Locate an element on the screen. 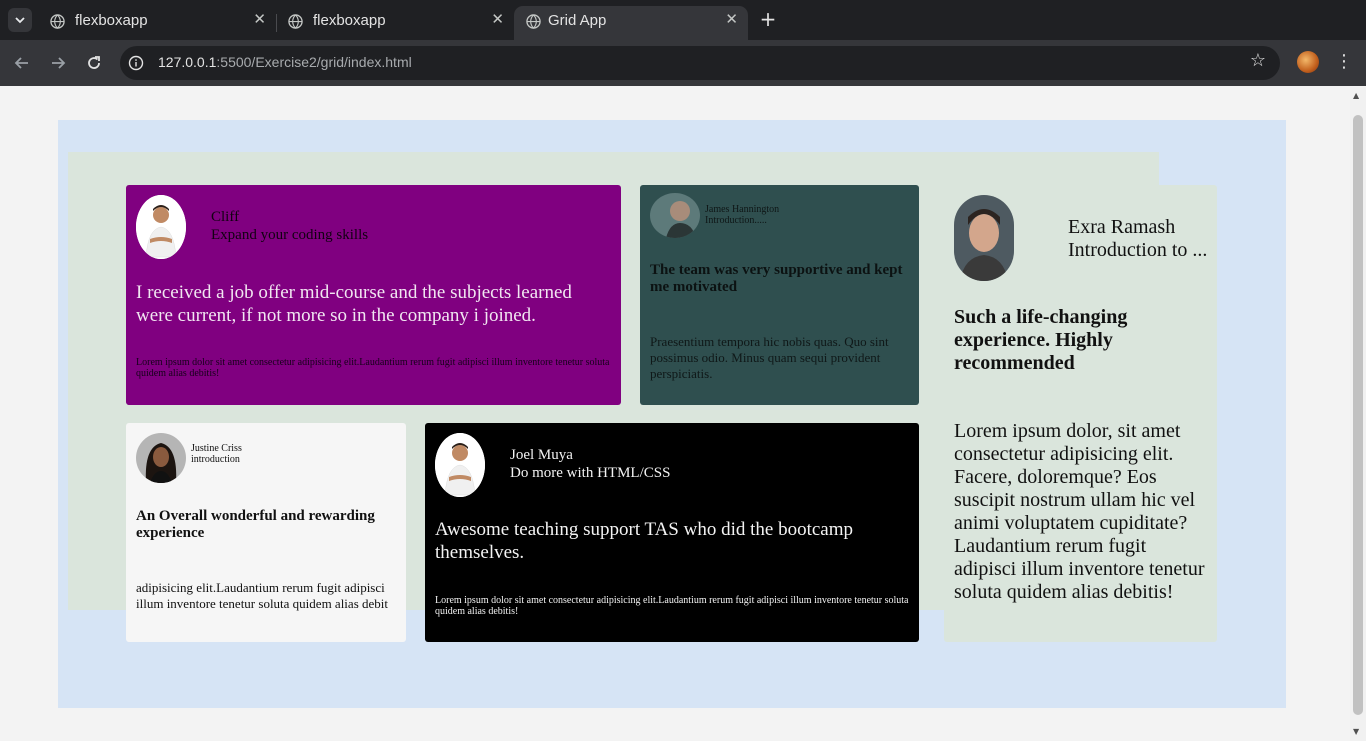 The image size is (1366, 741). author-name: Exra Ramash is located at coordinates (1122, 227).